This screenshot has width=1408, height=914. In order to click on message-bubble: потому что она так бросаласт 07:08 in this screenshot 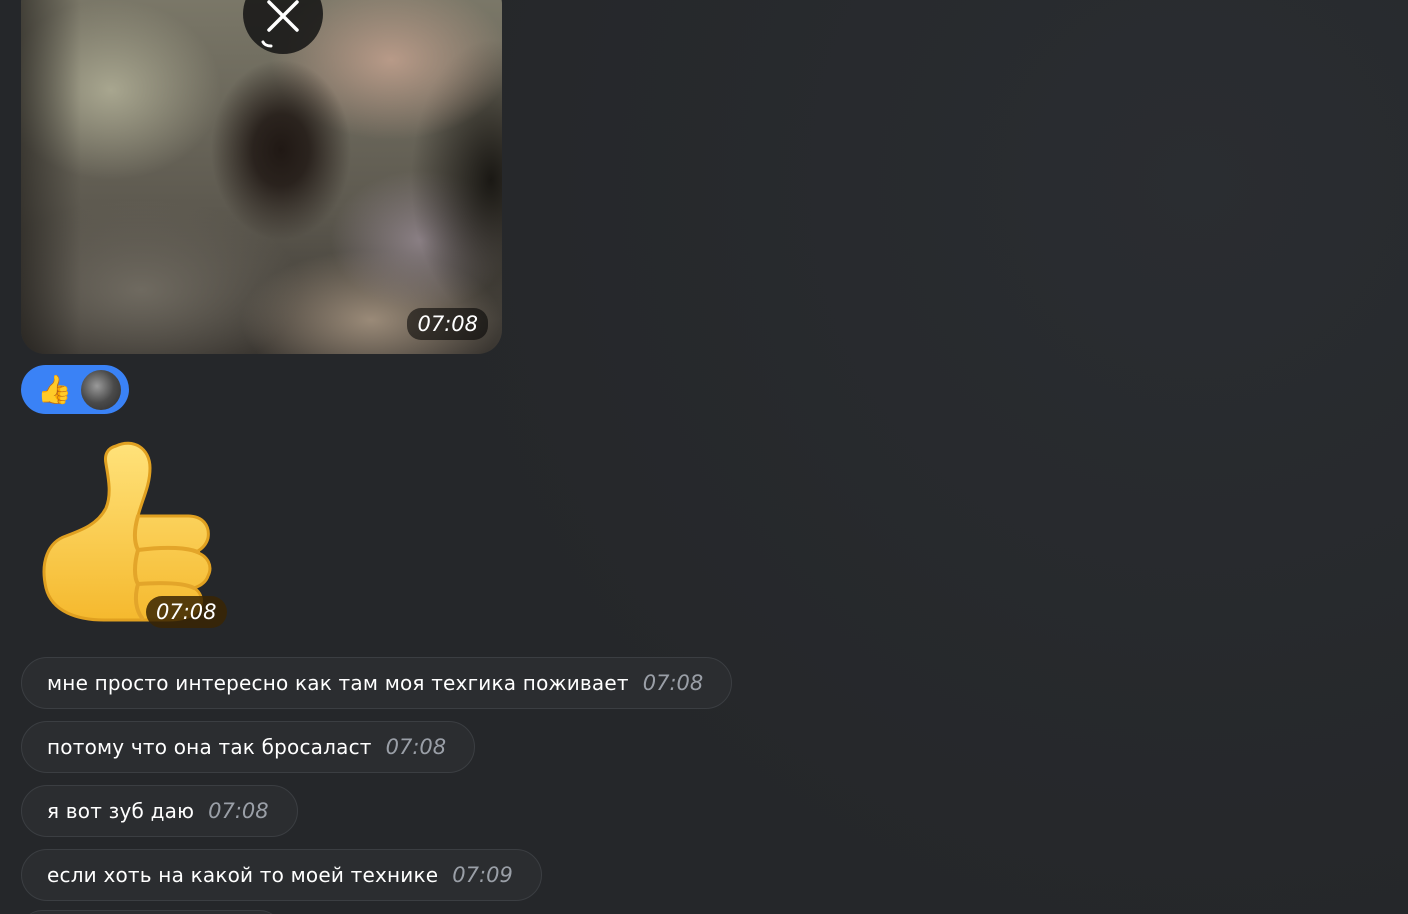, I will do `click(248, 747)`.